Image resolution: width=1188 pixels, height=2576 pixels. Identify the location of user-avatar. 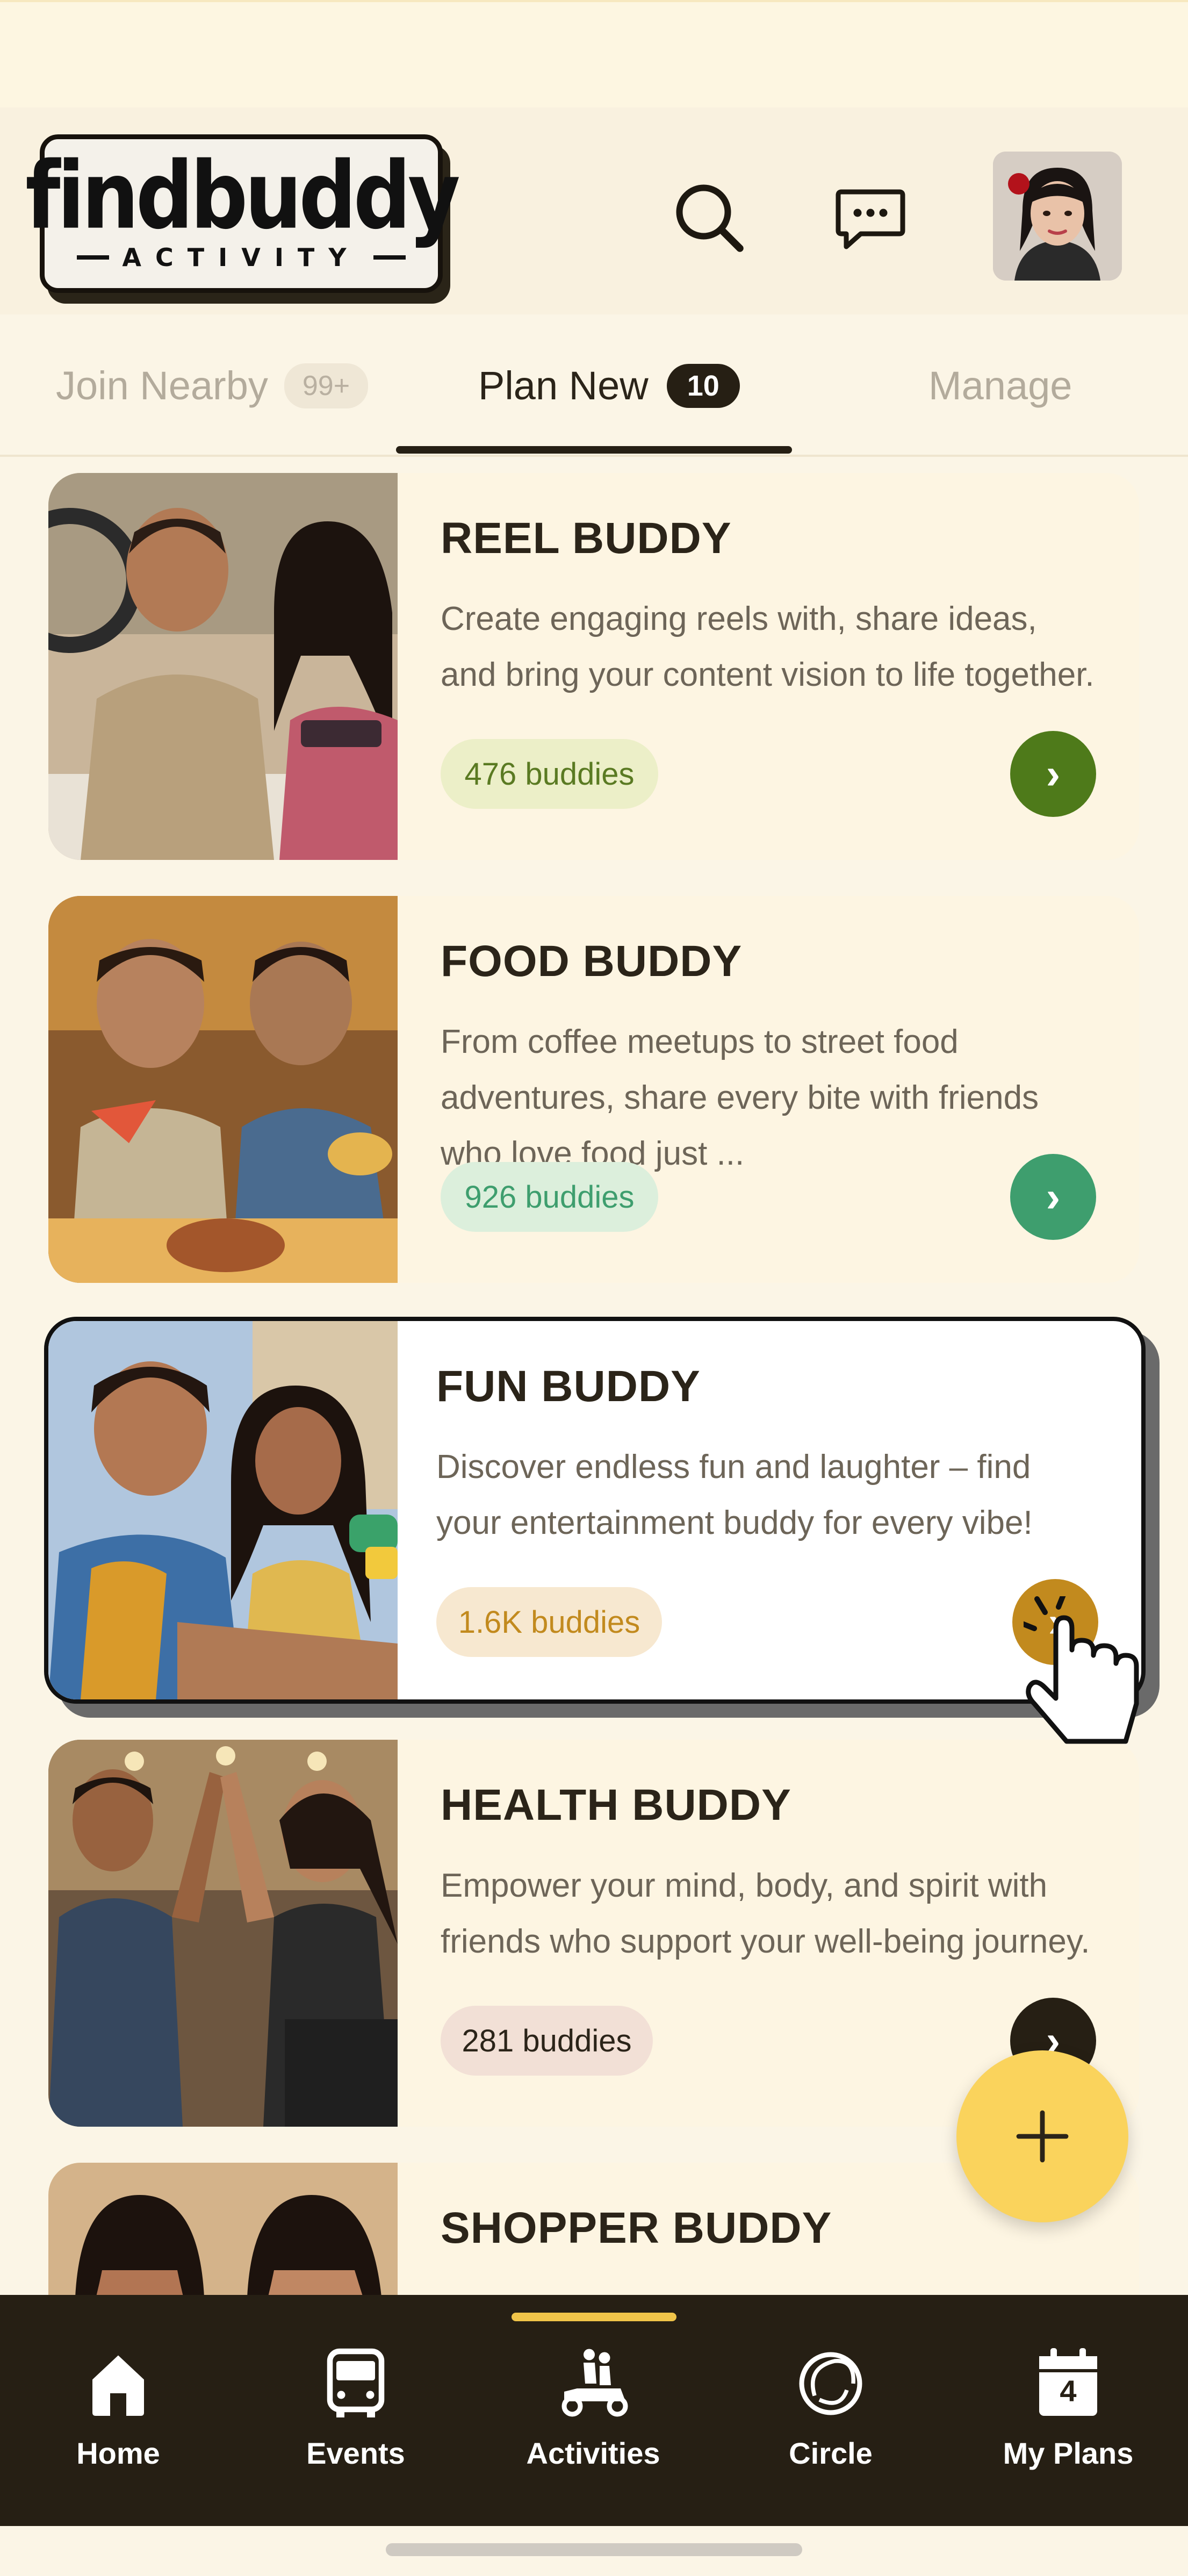
(1057, 216).